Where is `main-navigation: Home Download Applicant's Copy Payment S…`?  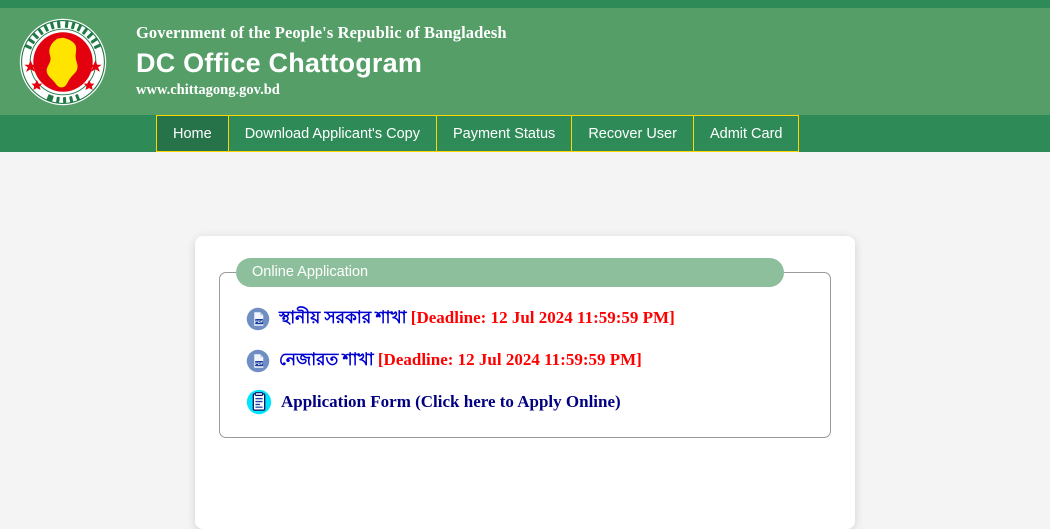
main-navigation: Home Download Applicant's Copy Payment S… is located at coordinates (525, 133).